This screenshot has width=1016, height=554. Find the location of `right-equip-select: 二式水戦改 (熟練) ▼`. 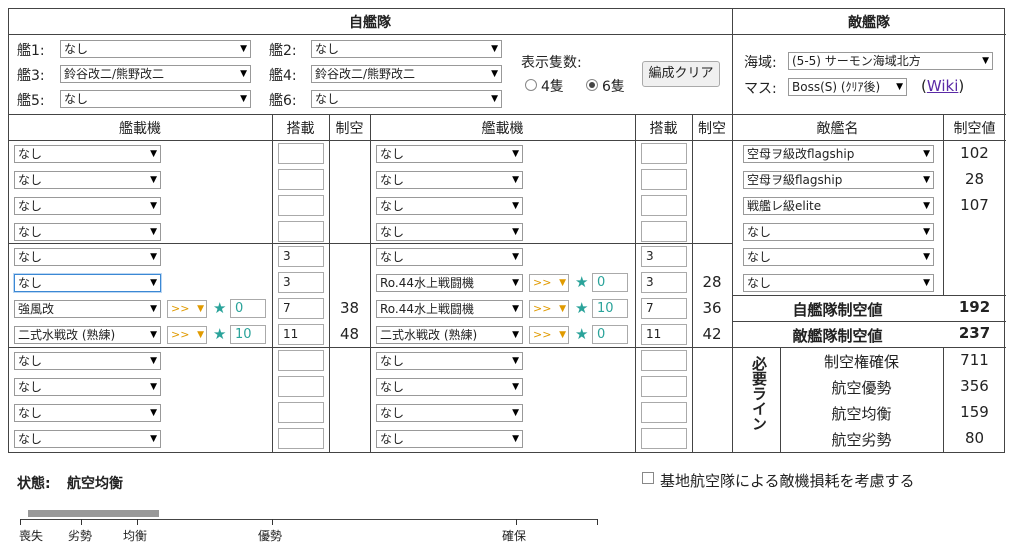

right-equip-select: 二式水戦改 (熟練) ▼ is located at coordinates (449, 335).